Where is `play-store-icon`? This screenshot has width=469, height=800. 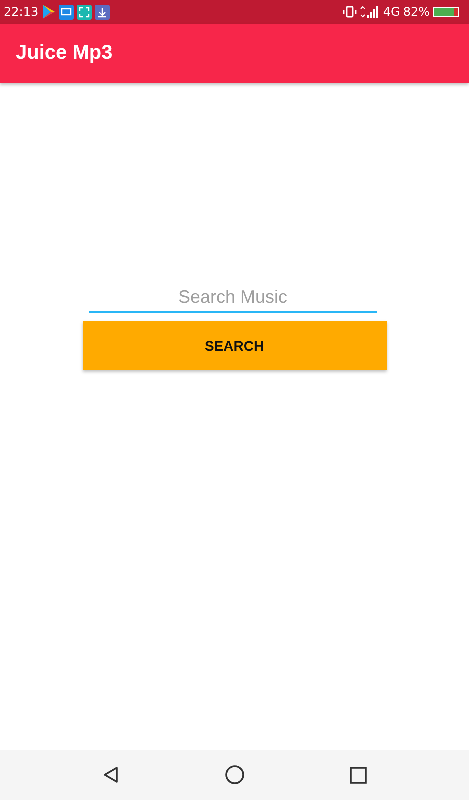
play-store-icon is located at coordinates (49, 12).